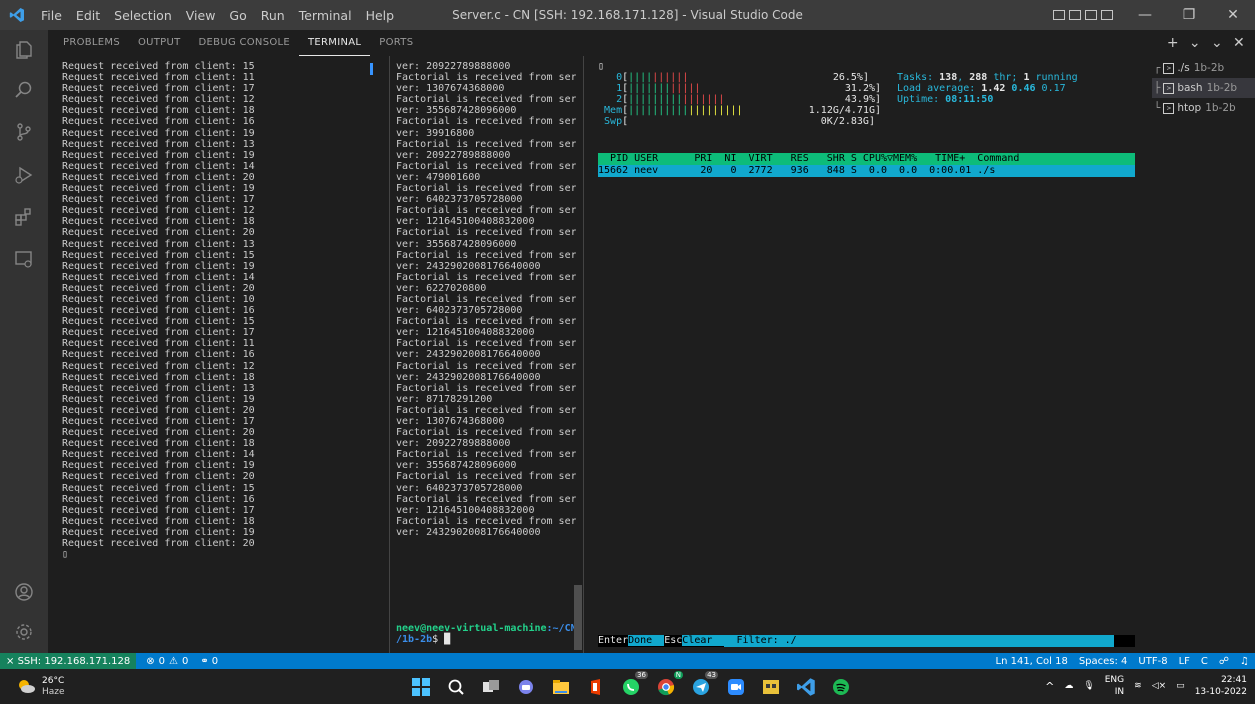  Describe the element at coordinates (24, 175) in the screenshot. I see `run-debug-icon` at that location.